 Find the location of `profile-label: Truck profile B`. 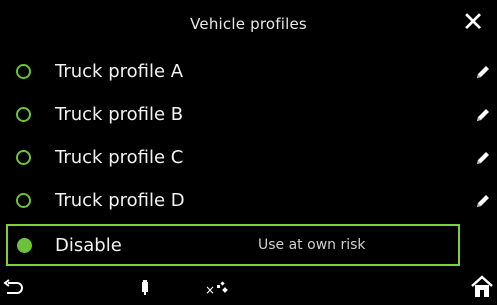

profile-label: Truck profile B is located at coordinates (119, 114).